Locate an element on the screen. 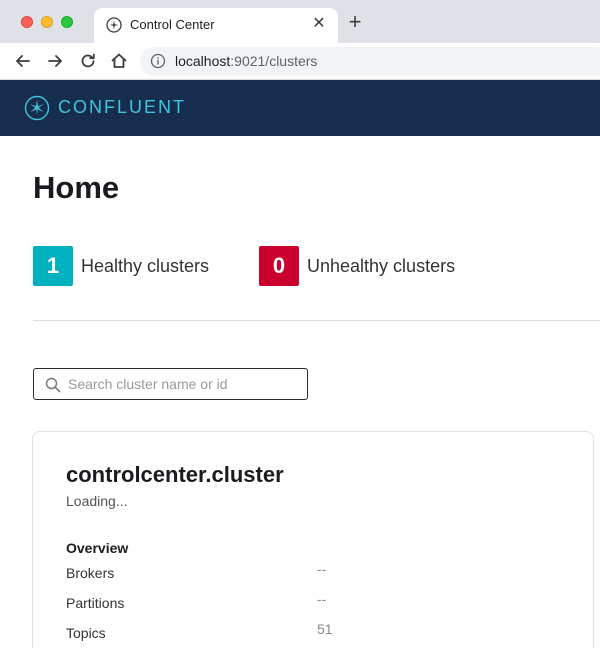 The height and width of the screenshot is (648, 600). metric-value-topics: 51 is located at coordinates (325, 629).